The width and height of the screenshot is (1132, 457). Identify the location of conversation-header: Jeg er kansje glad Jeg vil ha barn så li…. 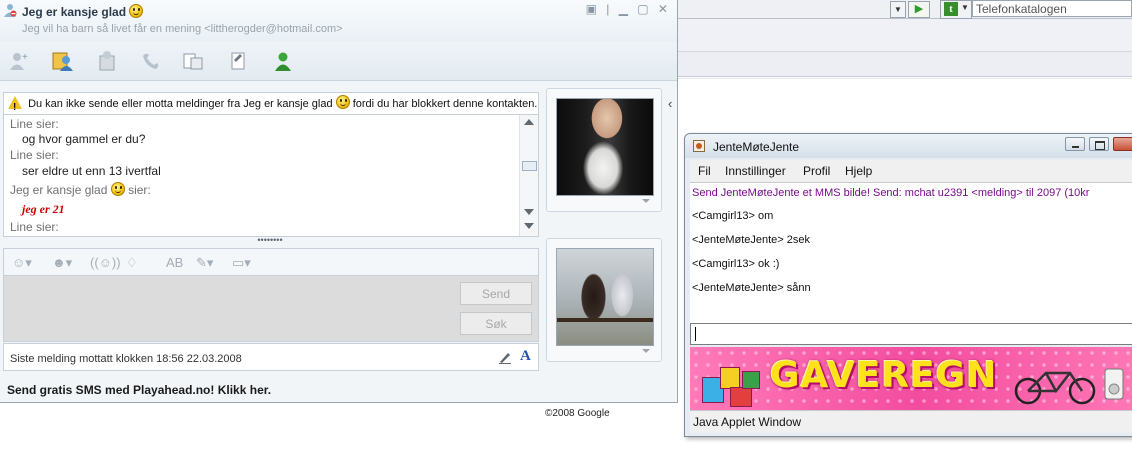
(338, 21).